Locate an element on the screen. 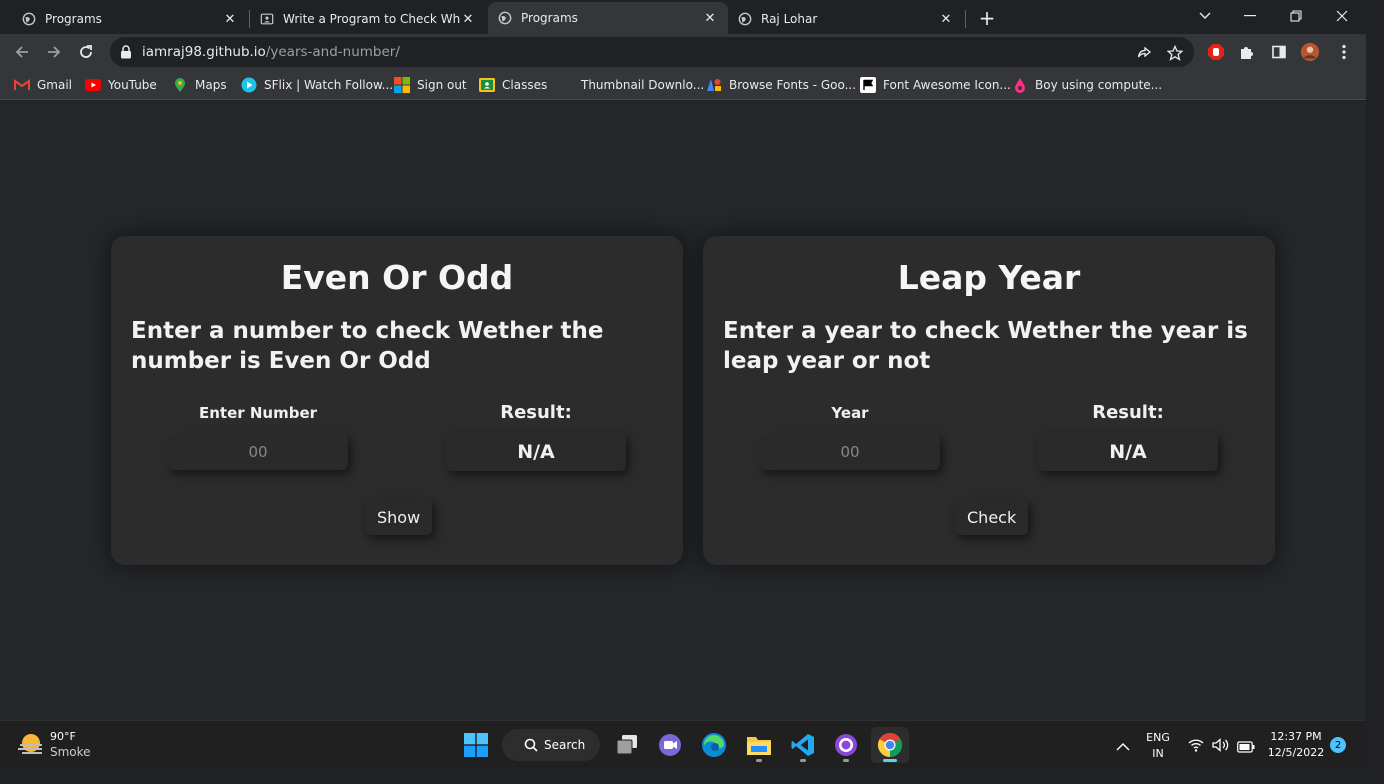 The width and height of the screenshot is (1384, 784). bookmark-gmail: Gmail is located at coordinates (43, 85).